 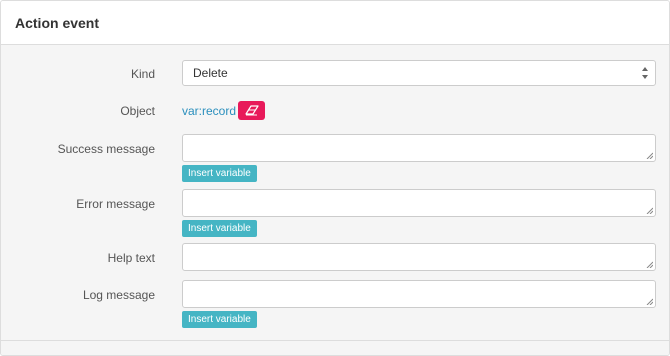 I want to click on success-insert-variable-button: Insert variable, so click(x=219, y=173).